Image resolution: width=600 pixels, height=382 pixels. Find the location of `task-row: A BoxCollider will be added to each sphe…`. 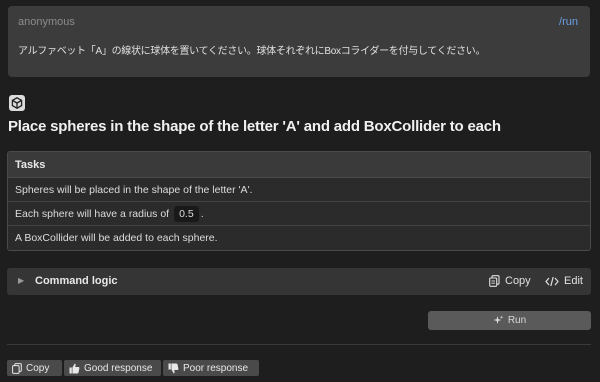

task-row: A BoxCollider will be added to each sphe… is located at coordinates (299, 238).